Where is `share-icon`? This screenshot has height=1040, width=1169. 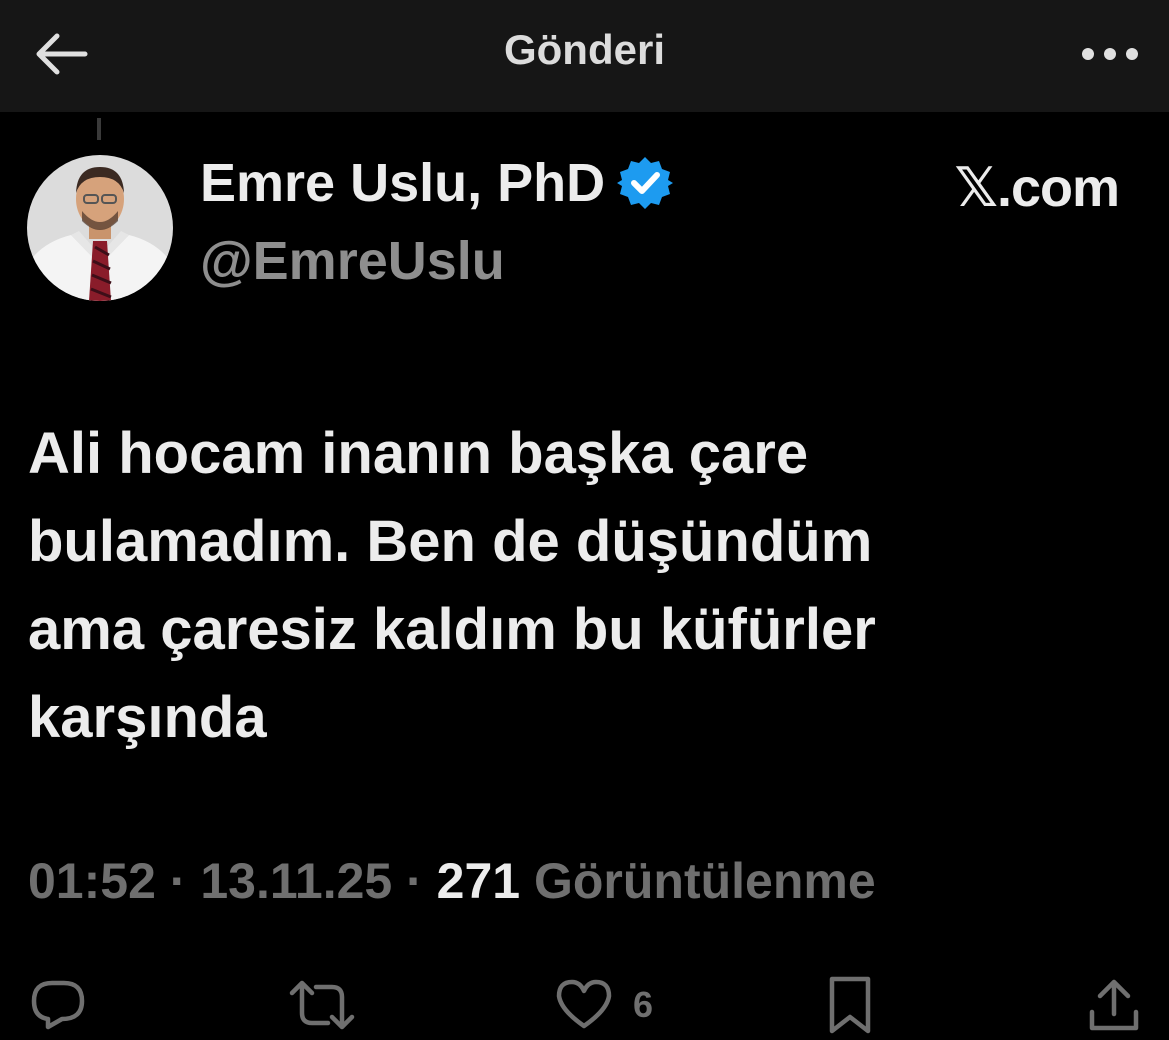
share-icon is located at coordinates (1114, 1005).